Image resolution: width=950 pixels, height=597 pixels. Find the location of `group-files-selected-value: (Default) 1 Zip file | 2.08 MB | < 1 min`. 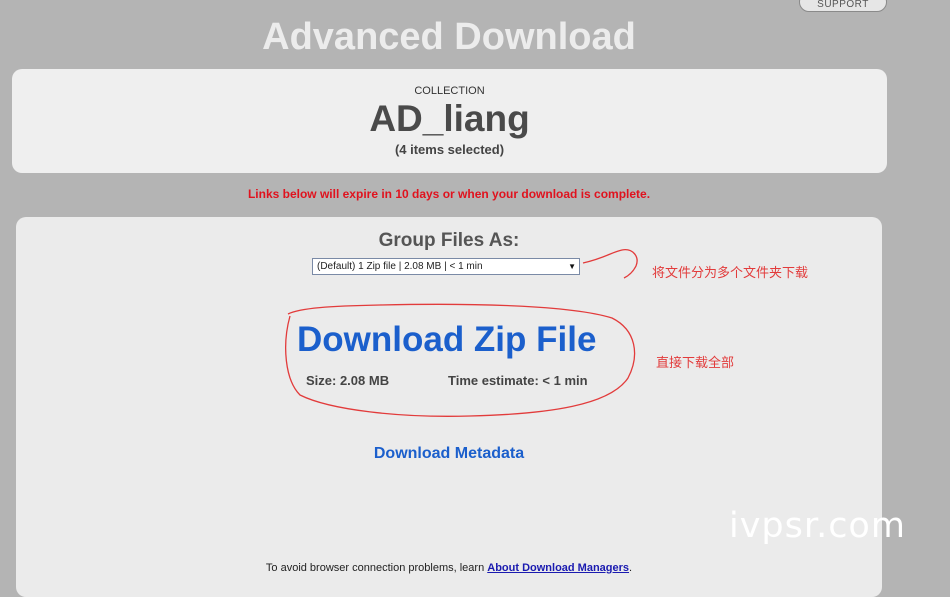

group-files-selected-value: (Default) 1 Zip file | 2.08 MB | < 1 min is located at coordinates (400, 266).